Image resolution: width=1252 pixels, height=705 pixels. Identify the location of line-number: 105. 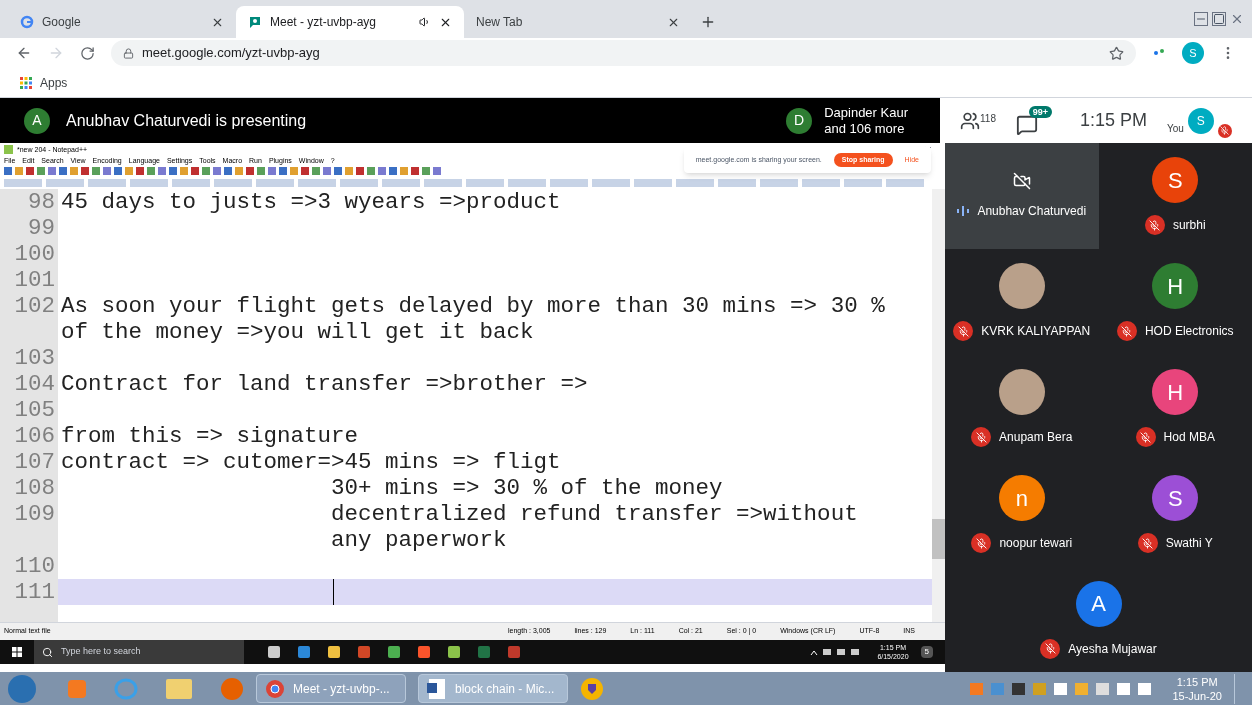
(34, 410).